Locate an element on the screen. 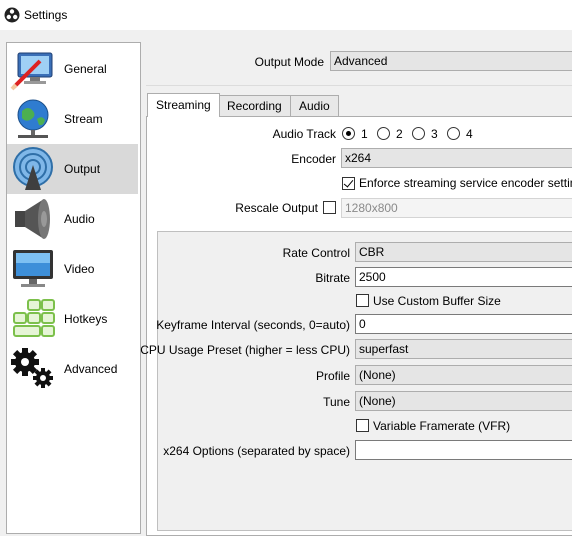 The image size is (572, 536). audio-track-option-label: 4 is located at coordinates (469, 134).